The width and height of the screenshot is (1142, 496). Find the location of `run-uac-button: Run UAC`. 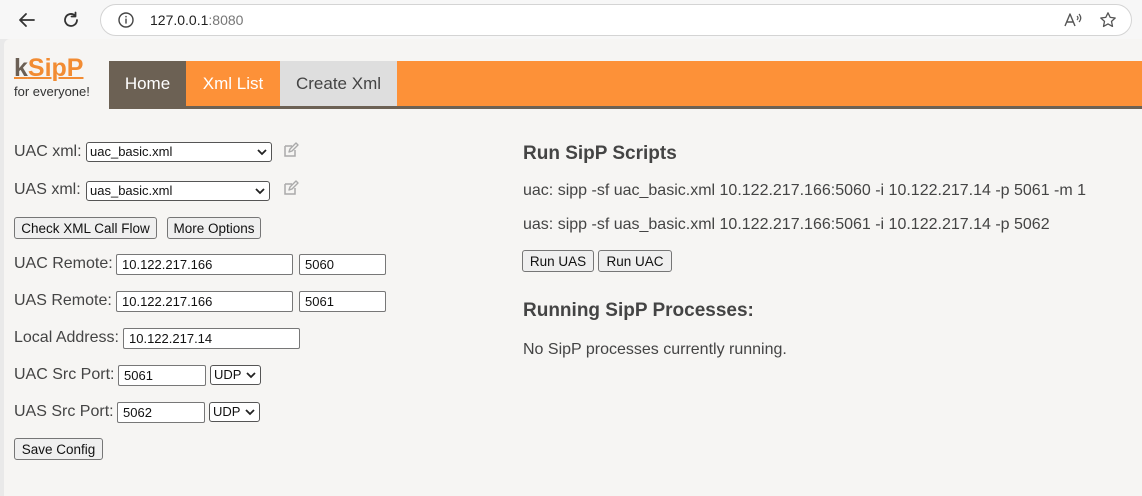

run-uac-button: Run UAC is located at coordinates (635, 261).